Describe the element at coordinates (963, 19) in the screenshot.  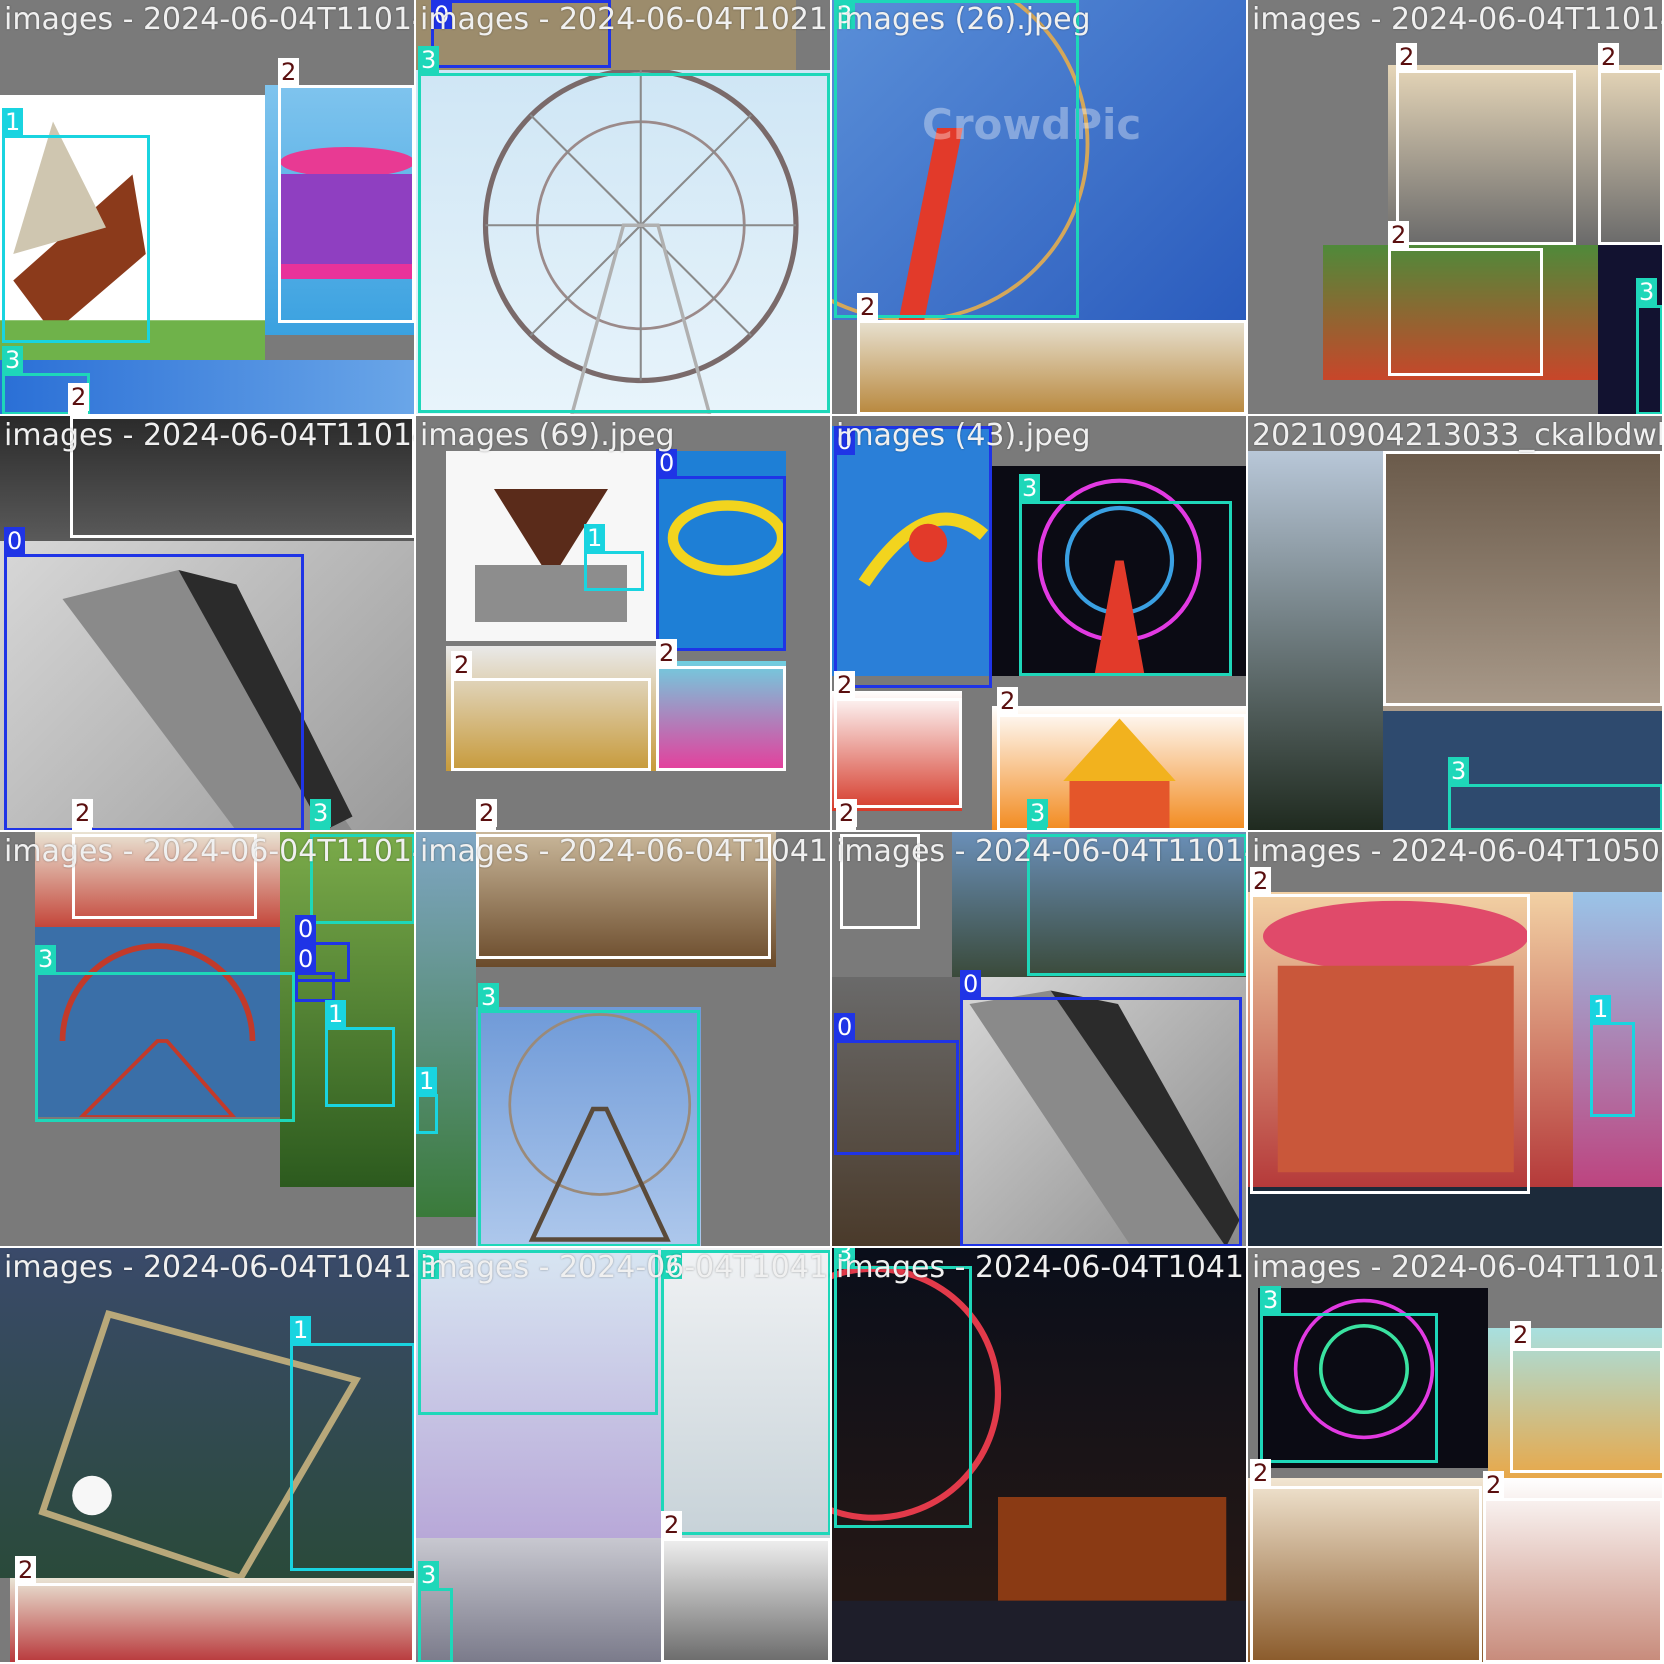
I see `tile-title: images (26).jpeg` at that location.